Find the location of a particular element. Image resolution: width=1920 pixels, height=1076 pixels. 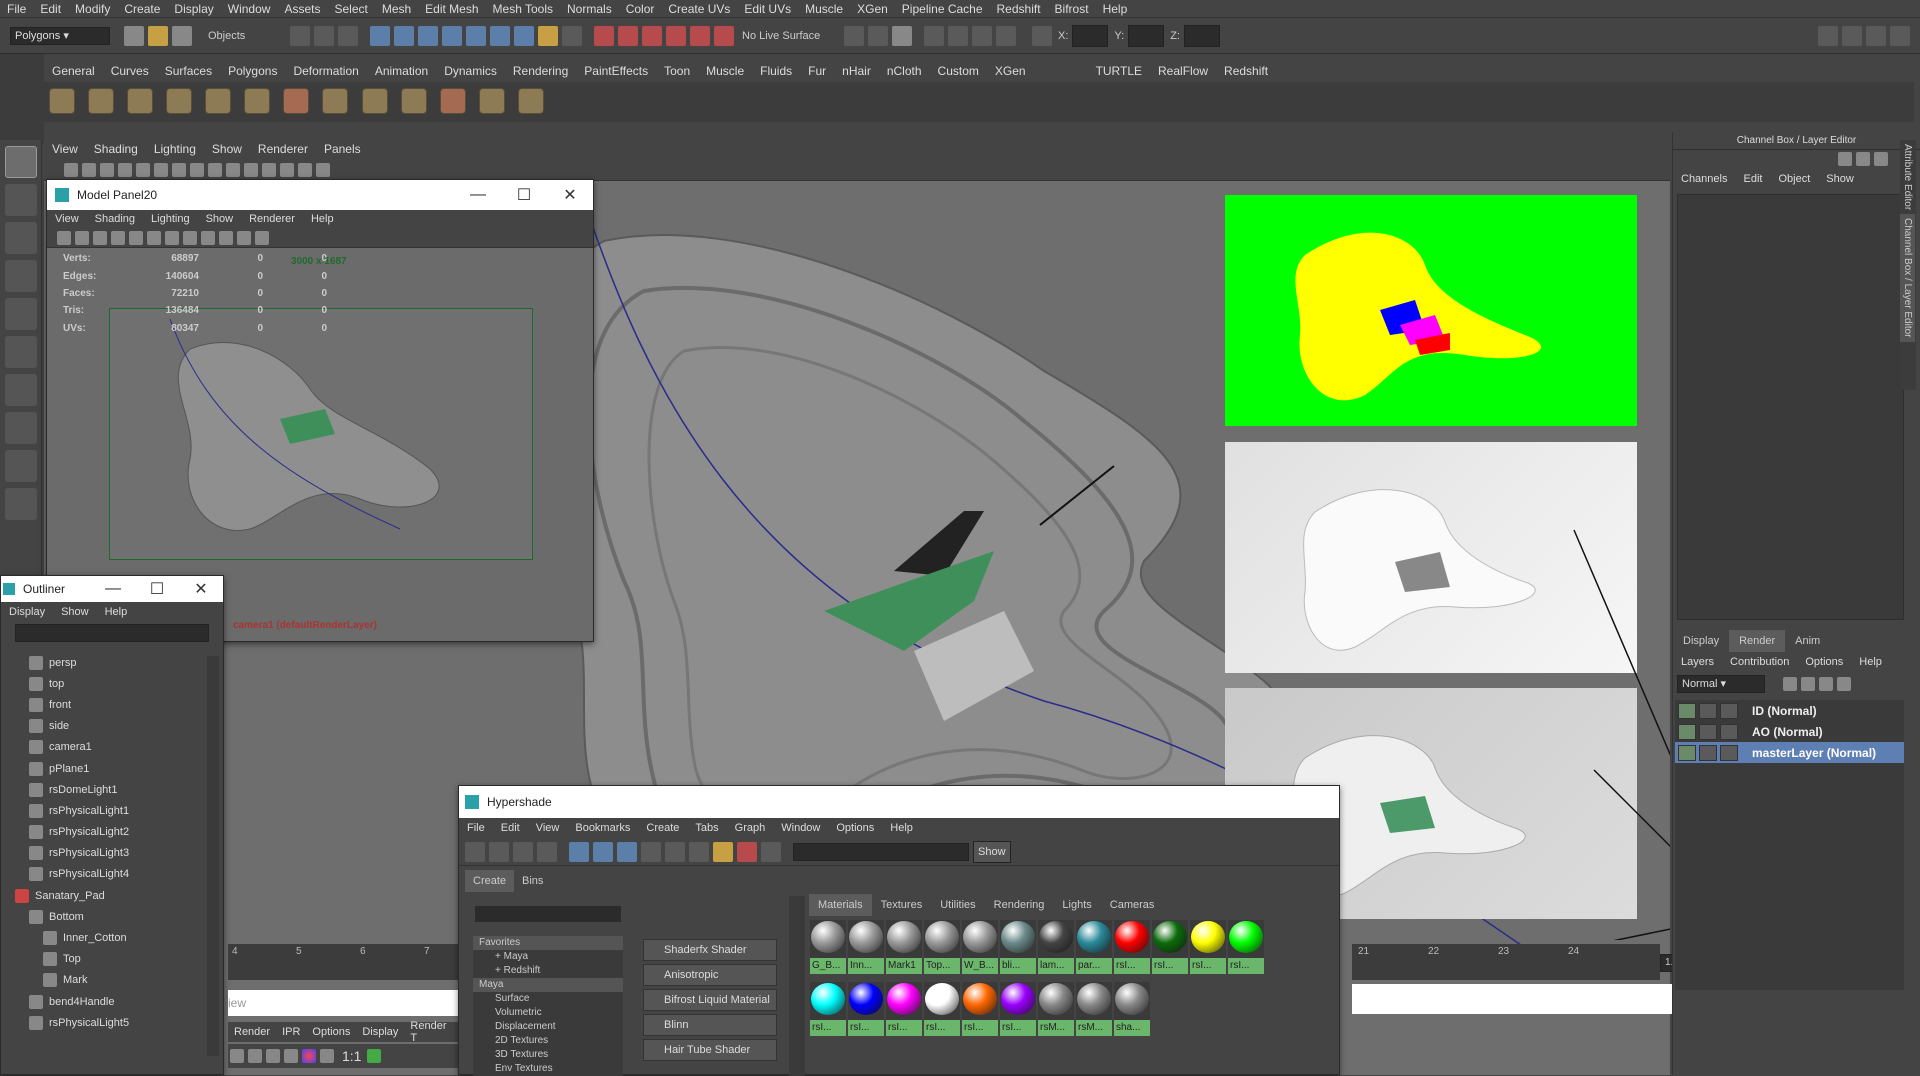

outliner-item: Top is located at coordinates (112, 959).